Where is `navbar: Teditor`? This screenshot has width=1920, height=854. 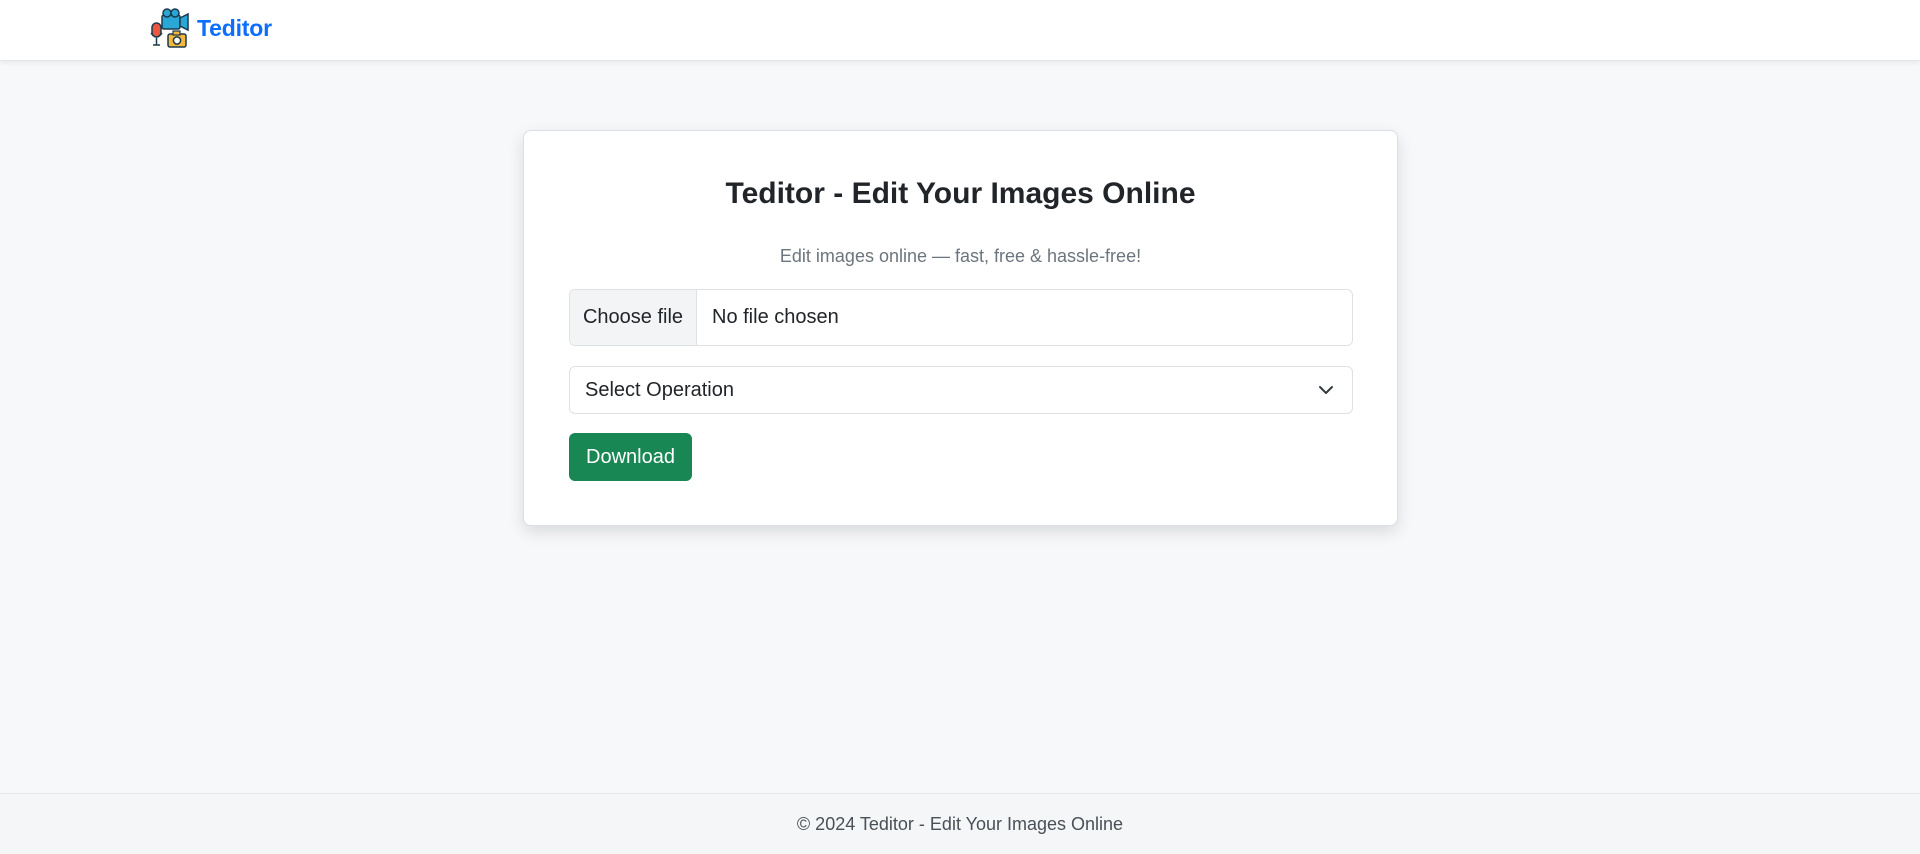 navbar: Teditor is located at coordinates (960, 30).